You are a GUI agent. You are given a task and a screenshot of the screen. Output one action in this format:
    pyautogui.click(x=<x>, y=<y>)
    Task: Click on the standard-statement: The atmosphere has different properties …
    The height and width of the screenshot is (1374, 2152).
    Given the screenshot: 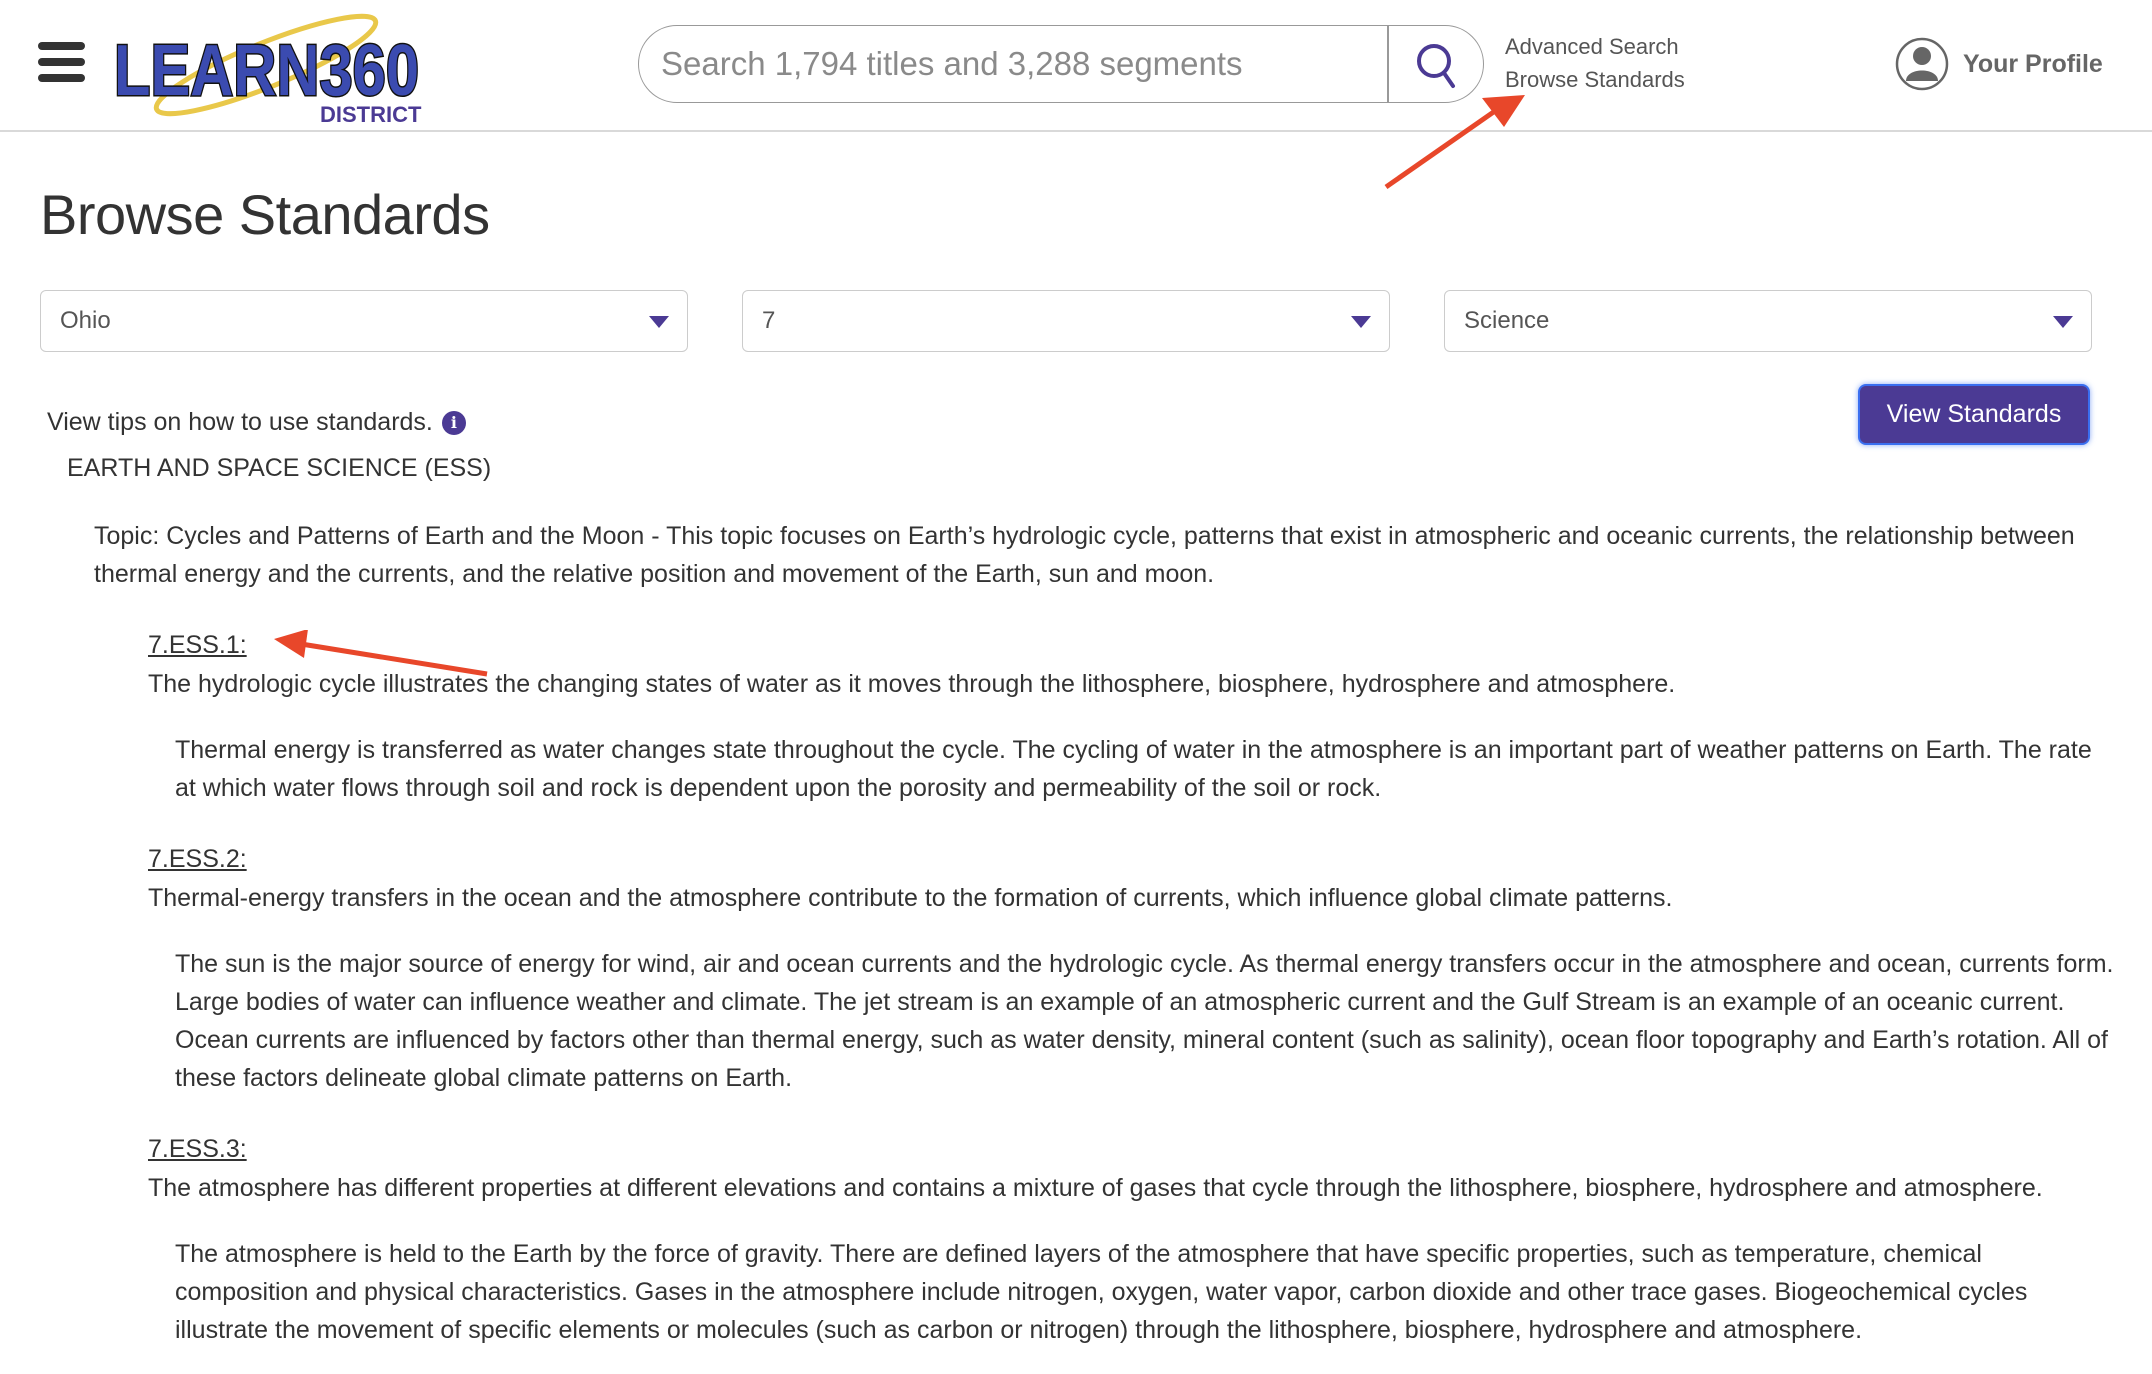 What is the action you would take?
    pyautogui.click(x=1095, y=1188)
    